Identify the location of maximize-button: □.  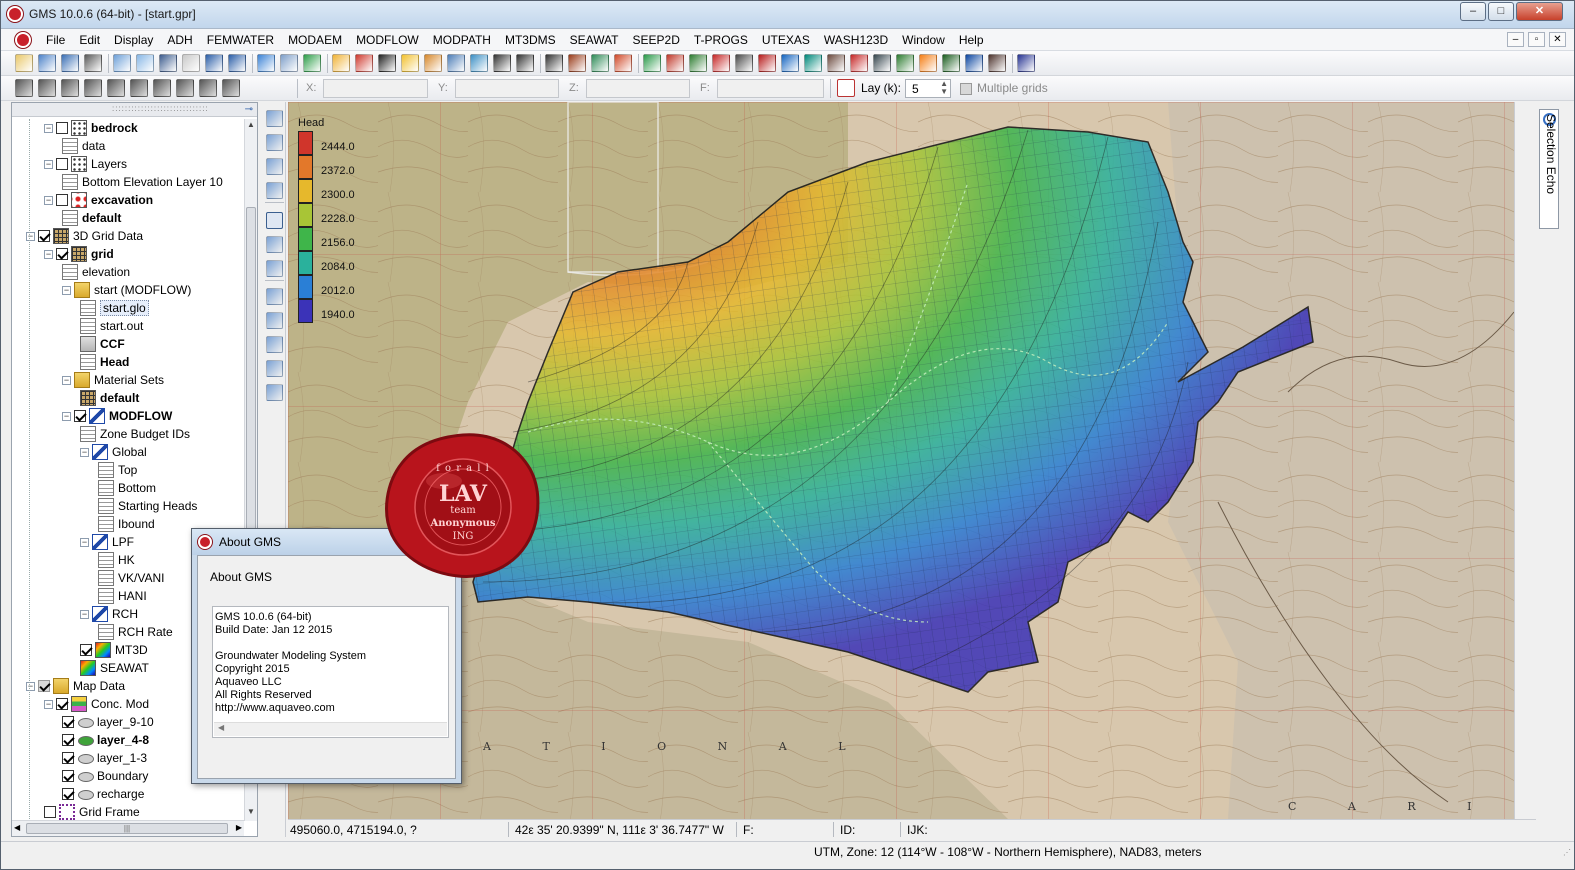
(1501, 11).